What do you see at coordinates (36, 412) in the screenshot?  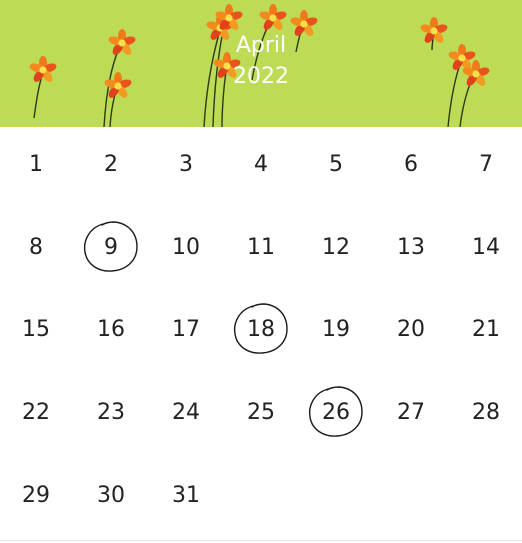 I see `day-cell: 22` at bounding box center [36, 412].